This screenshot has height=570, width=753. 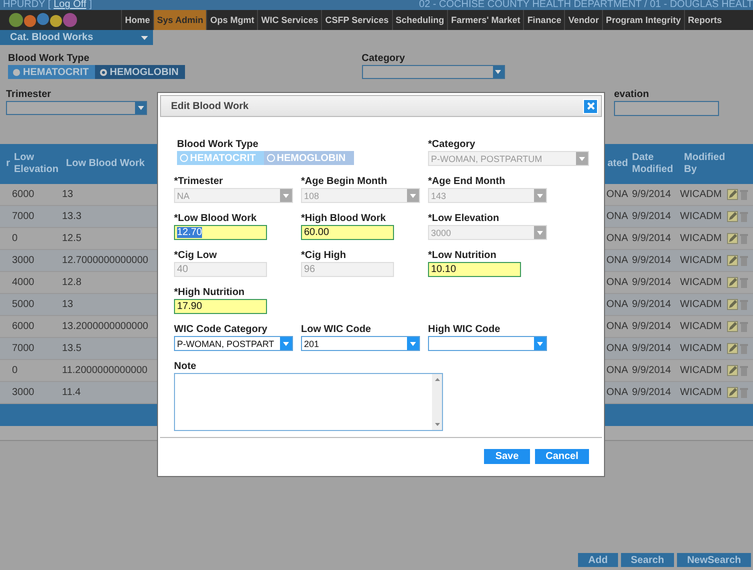 I want to click on dialog-title: Edit Blood Work, so click(x=210, y=106).